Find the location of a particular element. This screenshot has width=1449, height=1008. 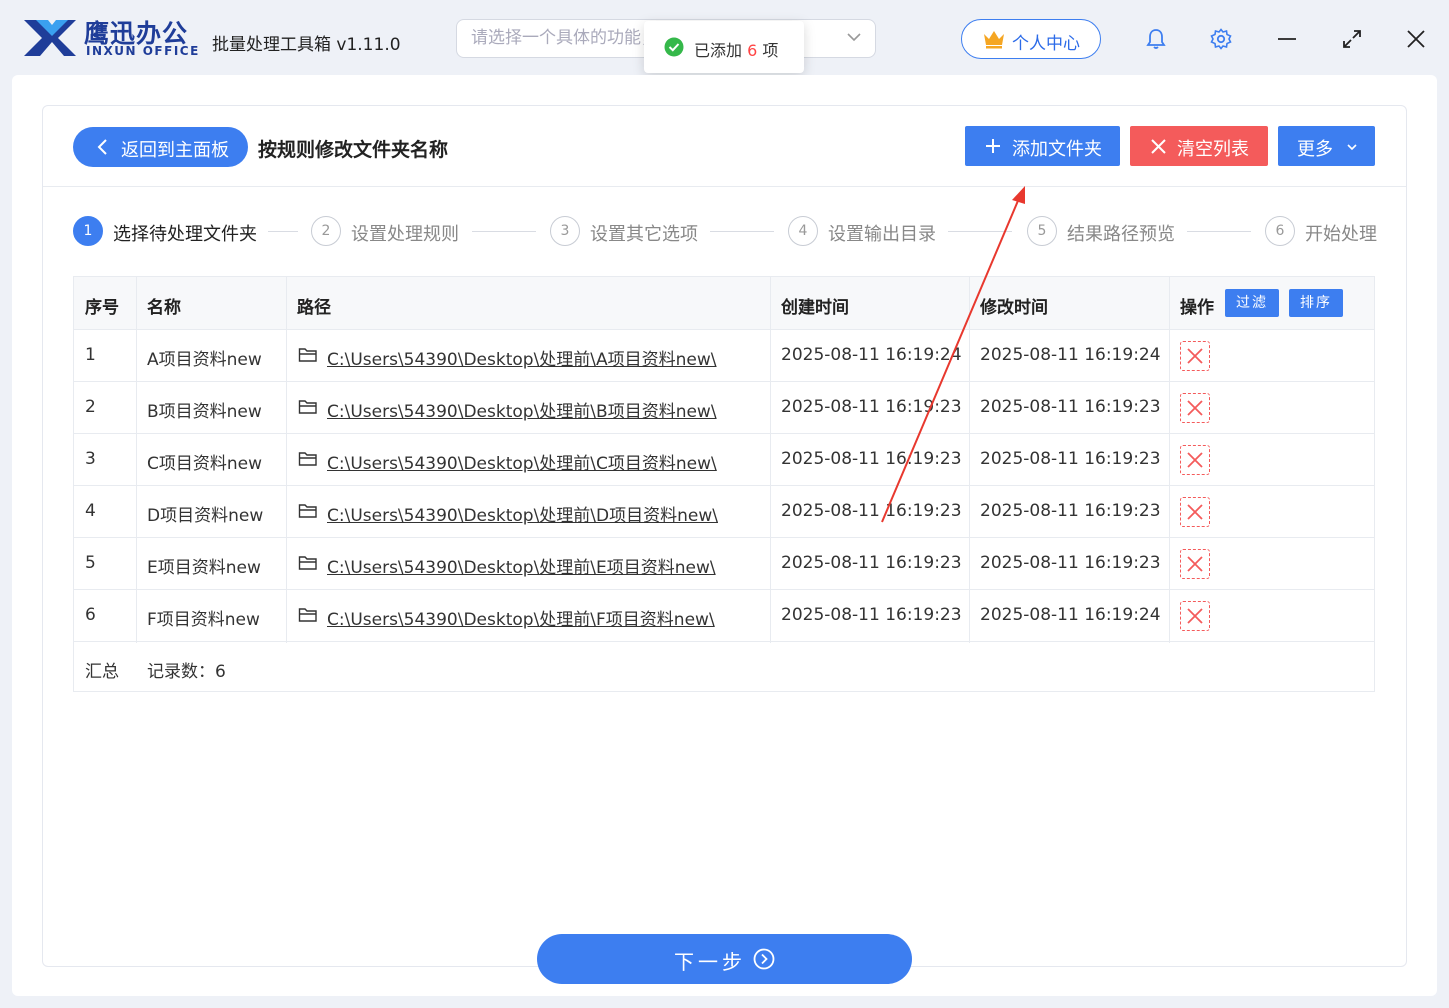

row-index: 4 is located at coordinates (90, 511).